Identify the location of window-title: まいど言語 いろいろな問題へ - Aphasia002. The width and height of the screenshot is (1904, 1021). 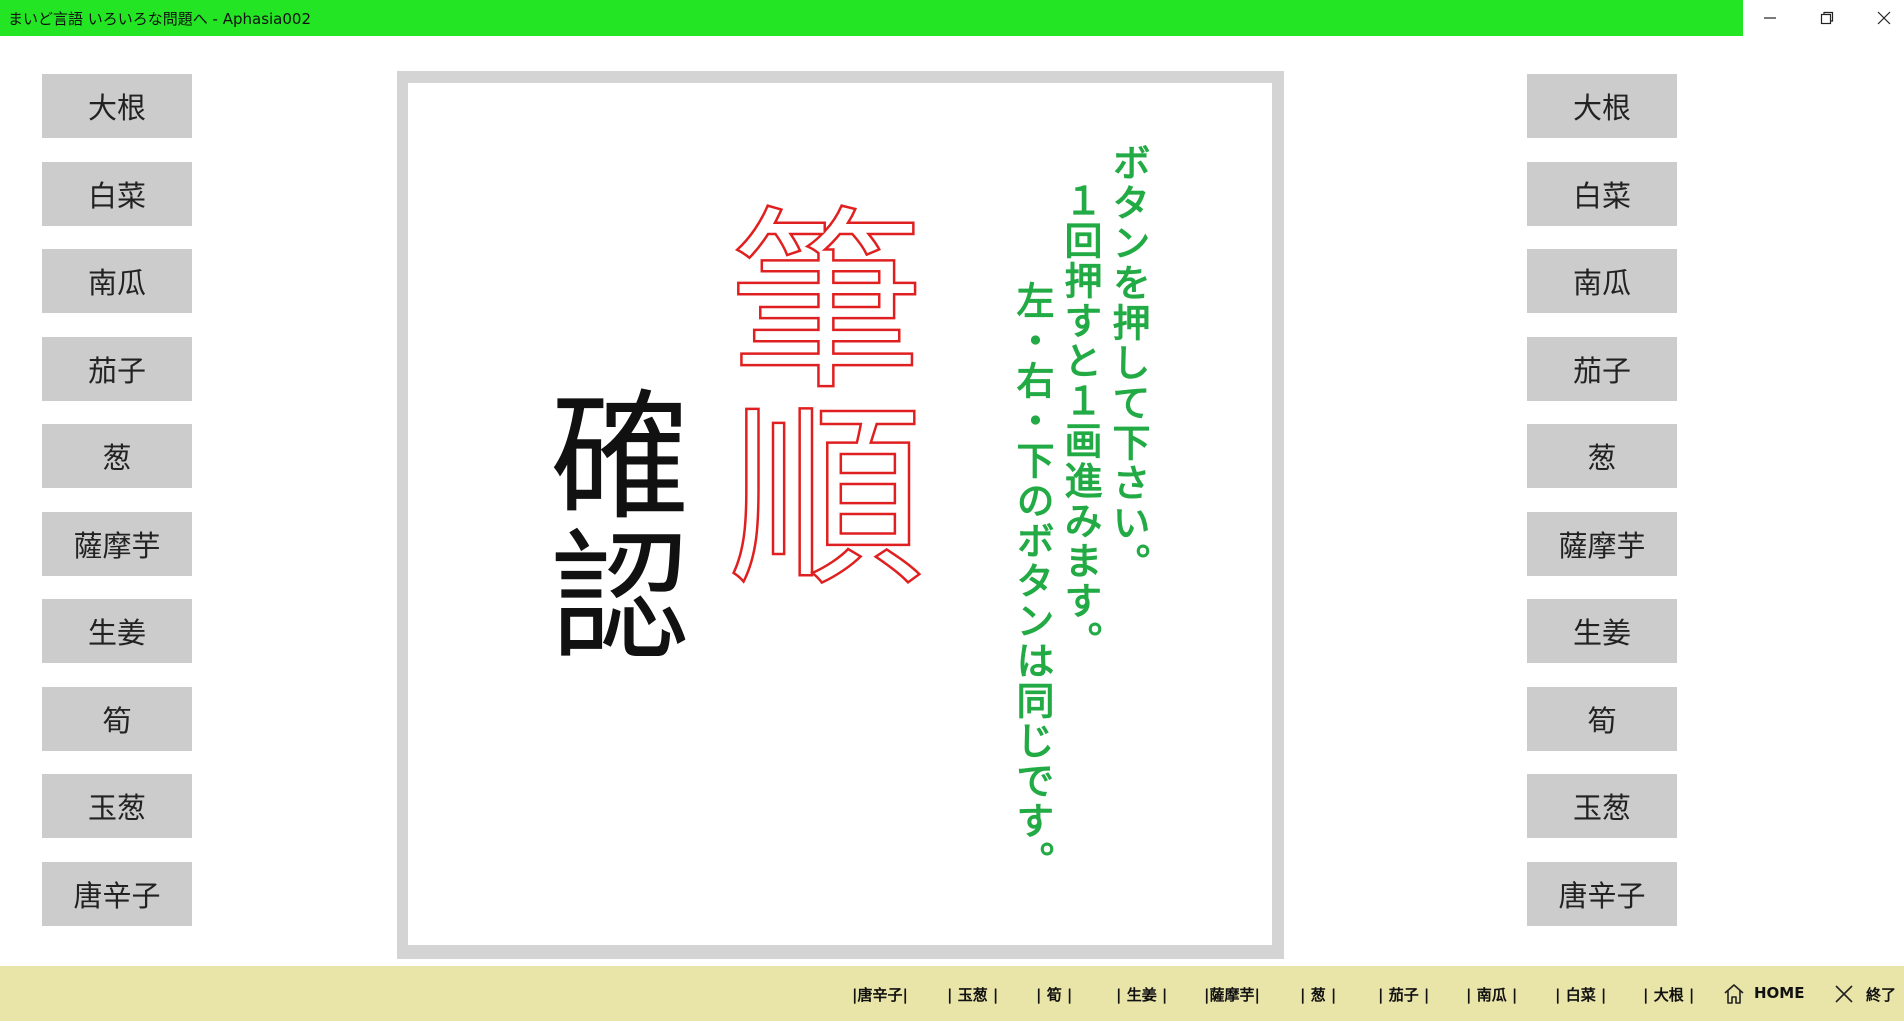
(160, 19).